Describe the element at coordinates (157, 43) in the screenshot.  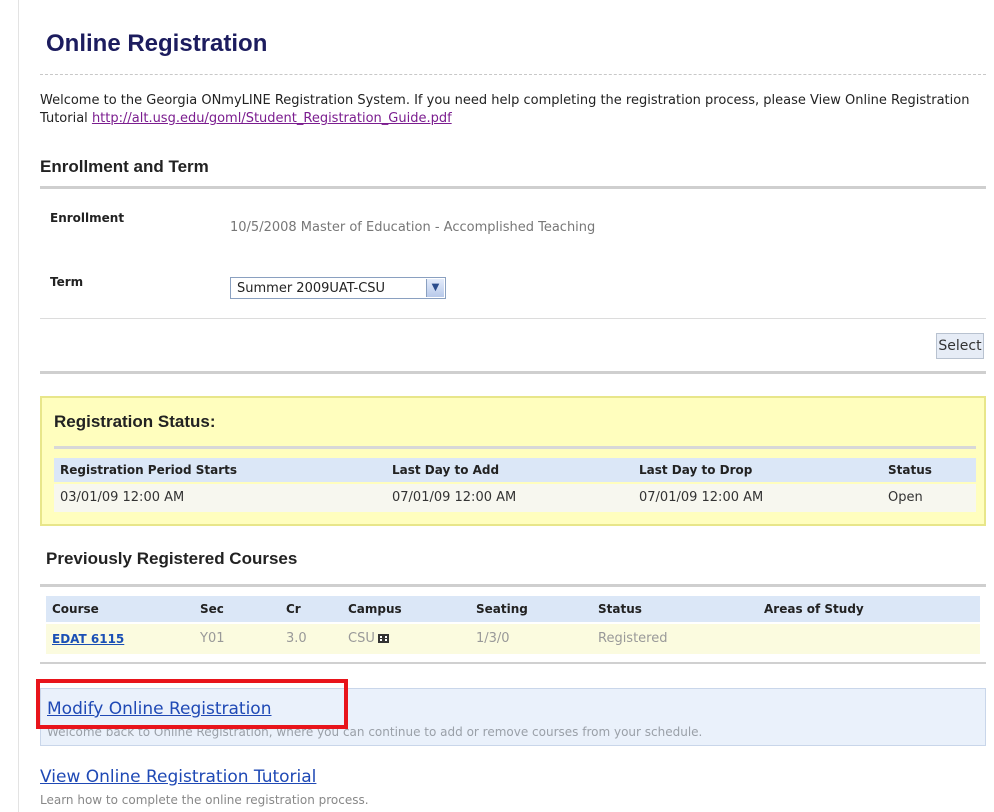
I see `page-title: Online Registration` at that location.